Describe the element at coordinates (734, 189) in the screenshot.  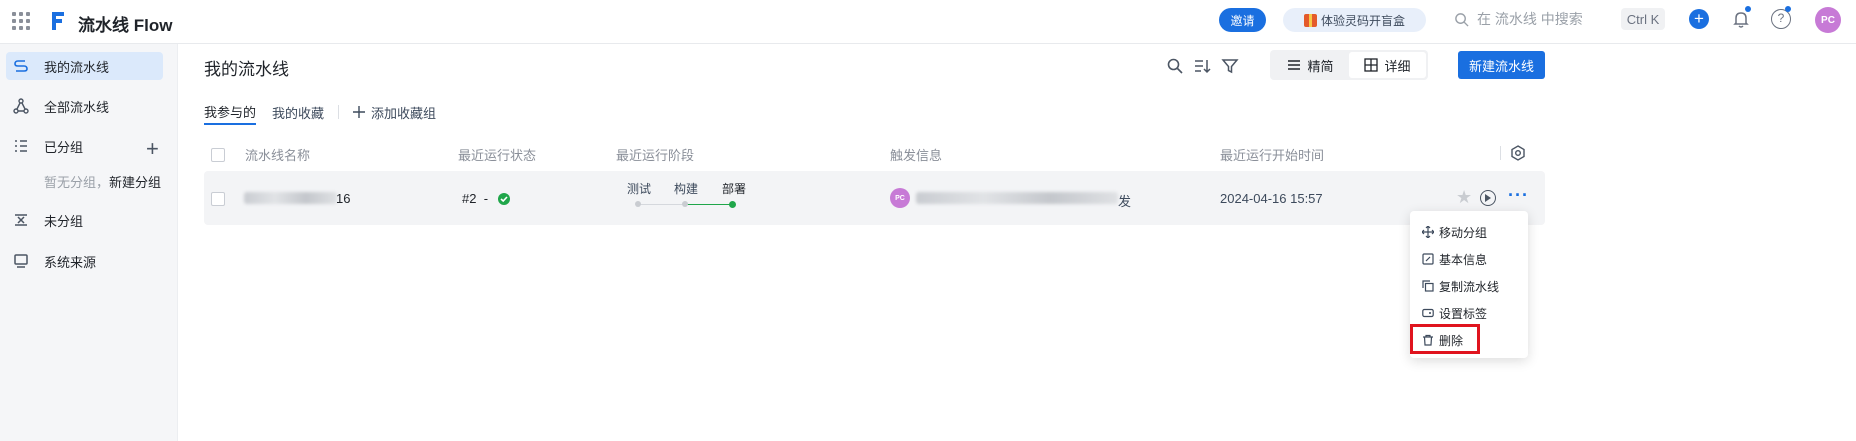
I see `stage-label-deploy: 部署` at that location.